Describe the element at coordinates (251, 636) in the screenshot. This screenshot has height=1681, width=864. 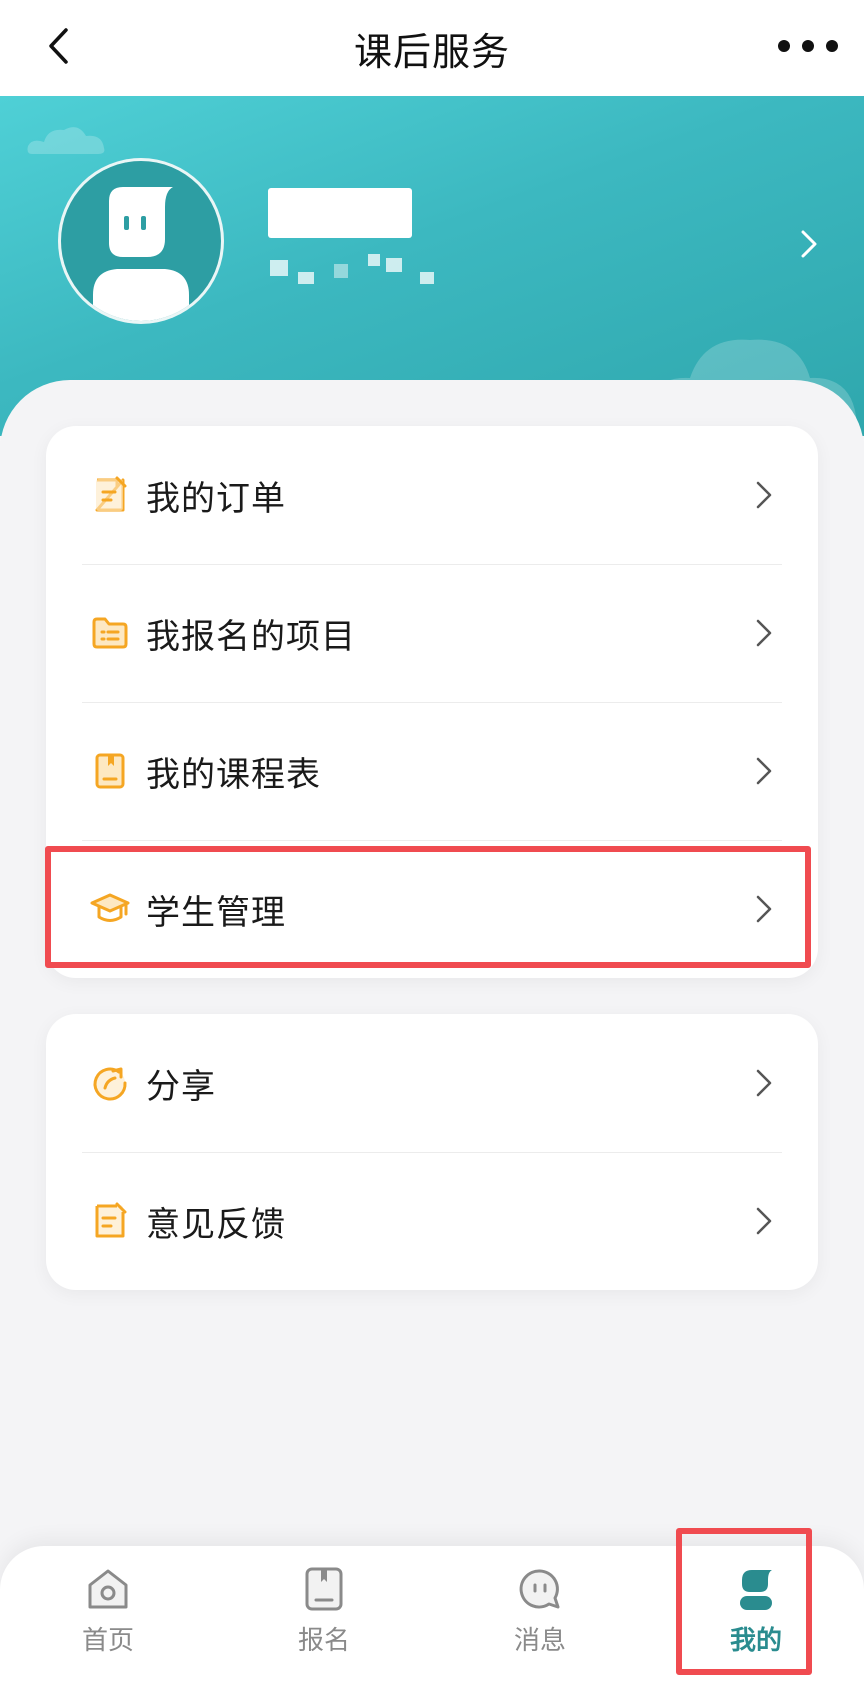
I see `menu-item-label: 我报名的项目` at that location.